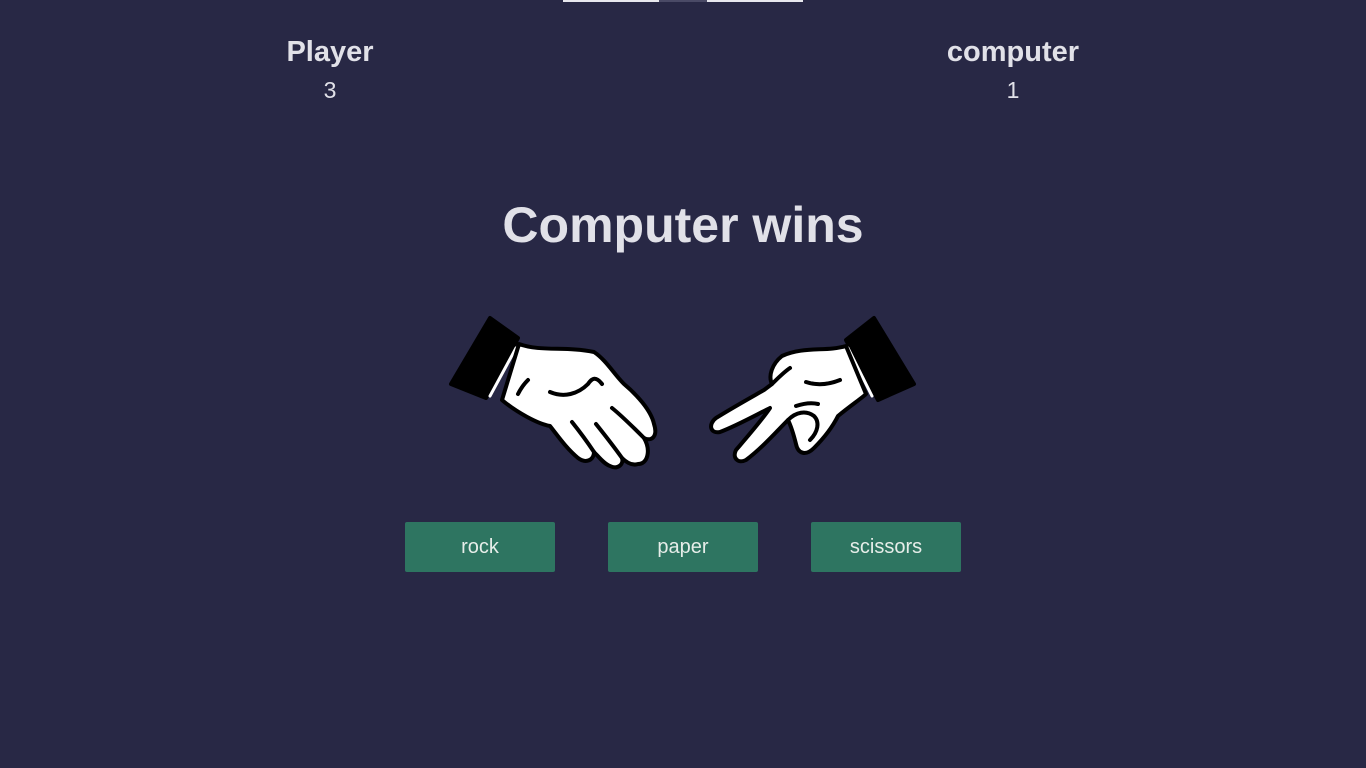 The width and height of the screenshot is (1366, 768). What do you see at coordinates (683, 225) in the screenshot?
I see `round-result-message: Computer wins` at bounding box center [683, 225].